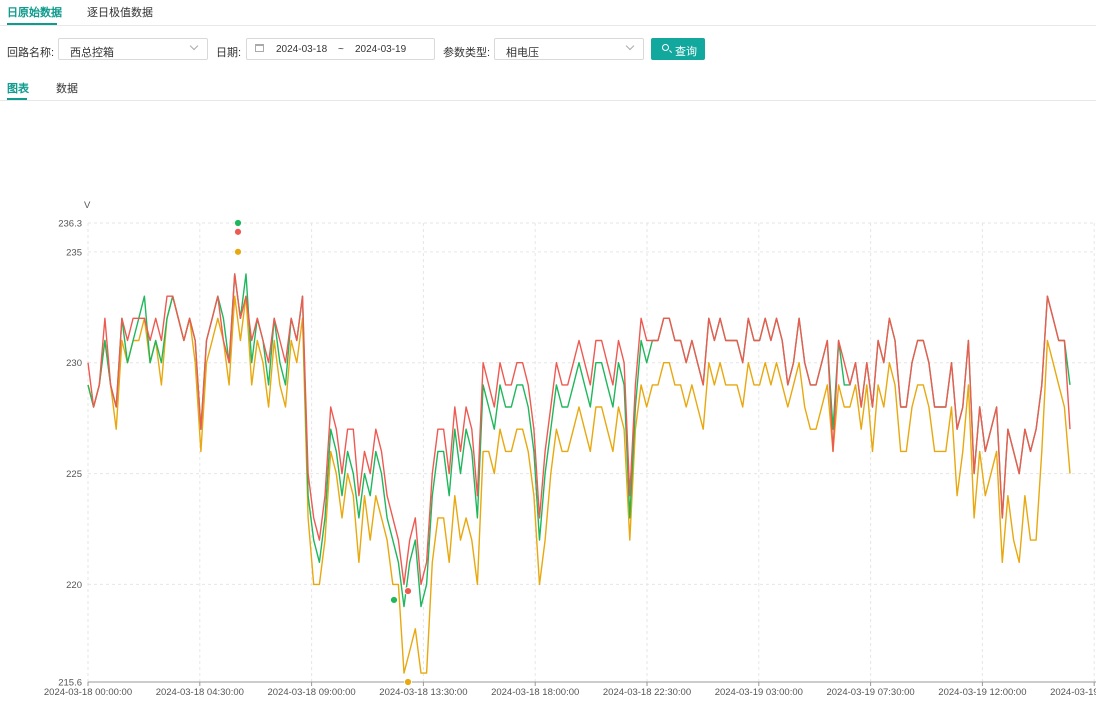 The height and width of the screenshot is (714, 1096). Describe the element at coordinates (133, 49) in the screenshot. I see `circuit-select: 西总控箱` at that location.